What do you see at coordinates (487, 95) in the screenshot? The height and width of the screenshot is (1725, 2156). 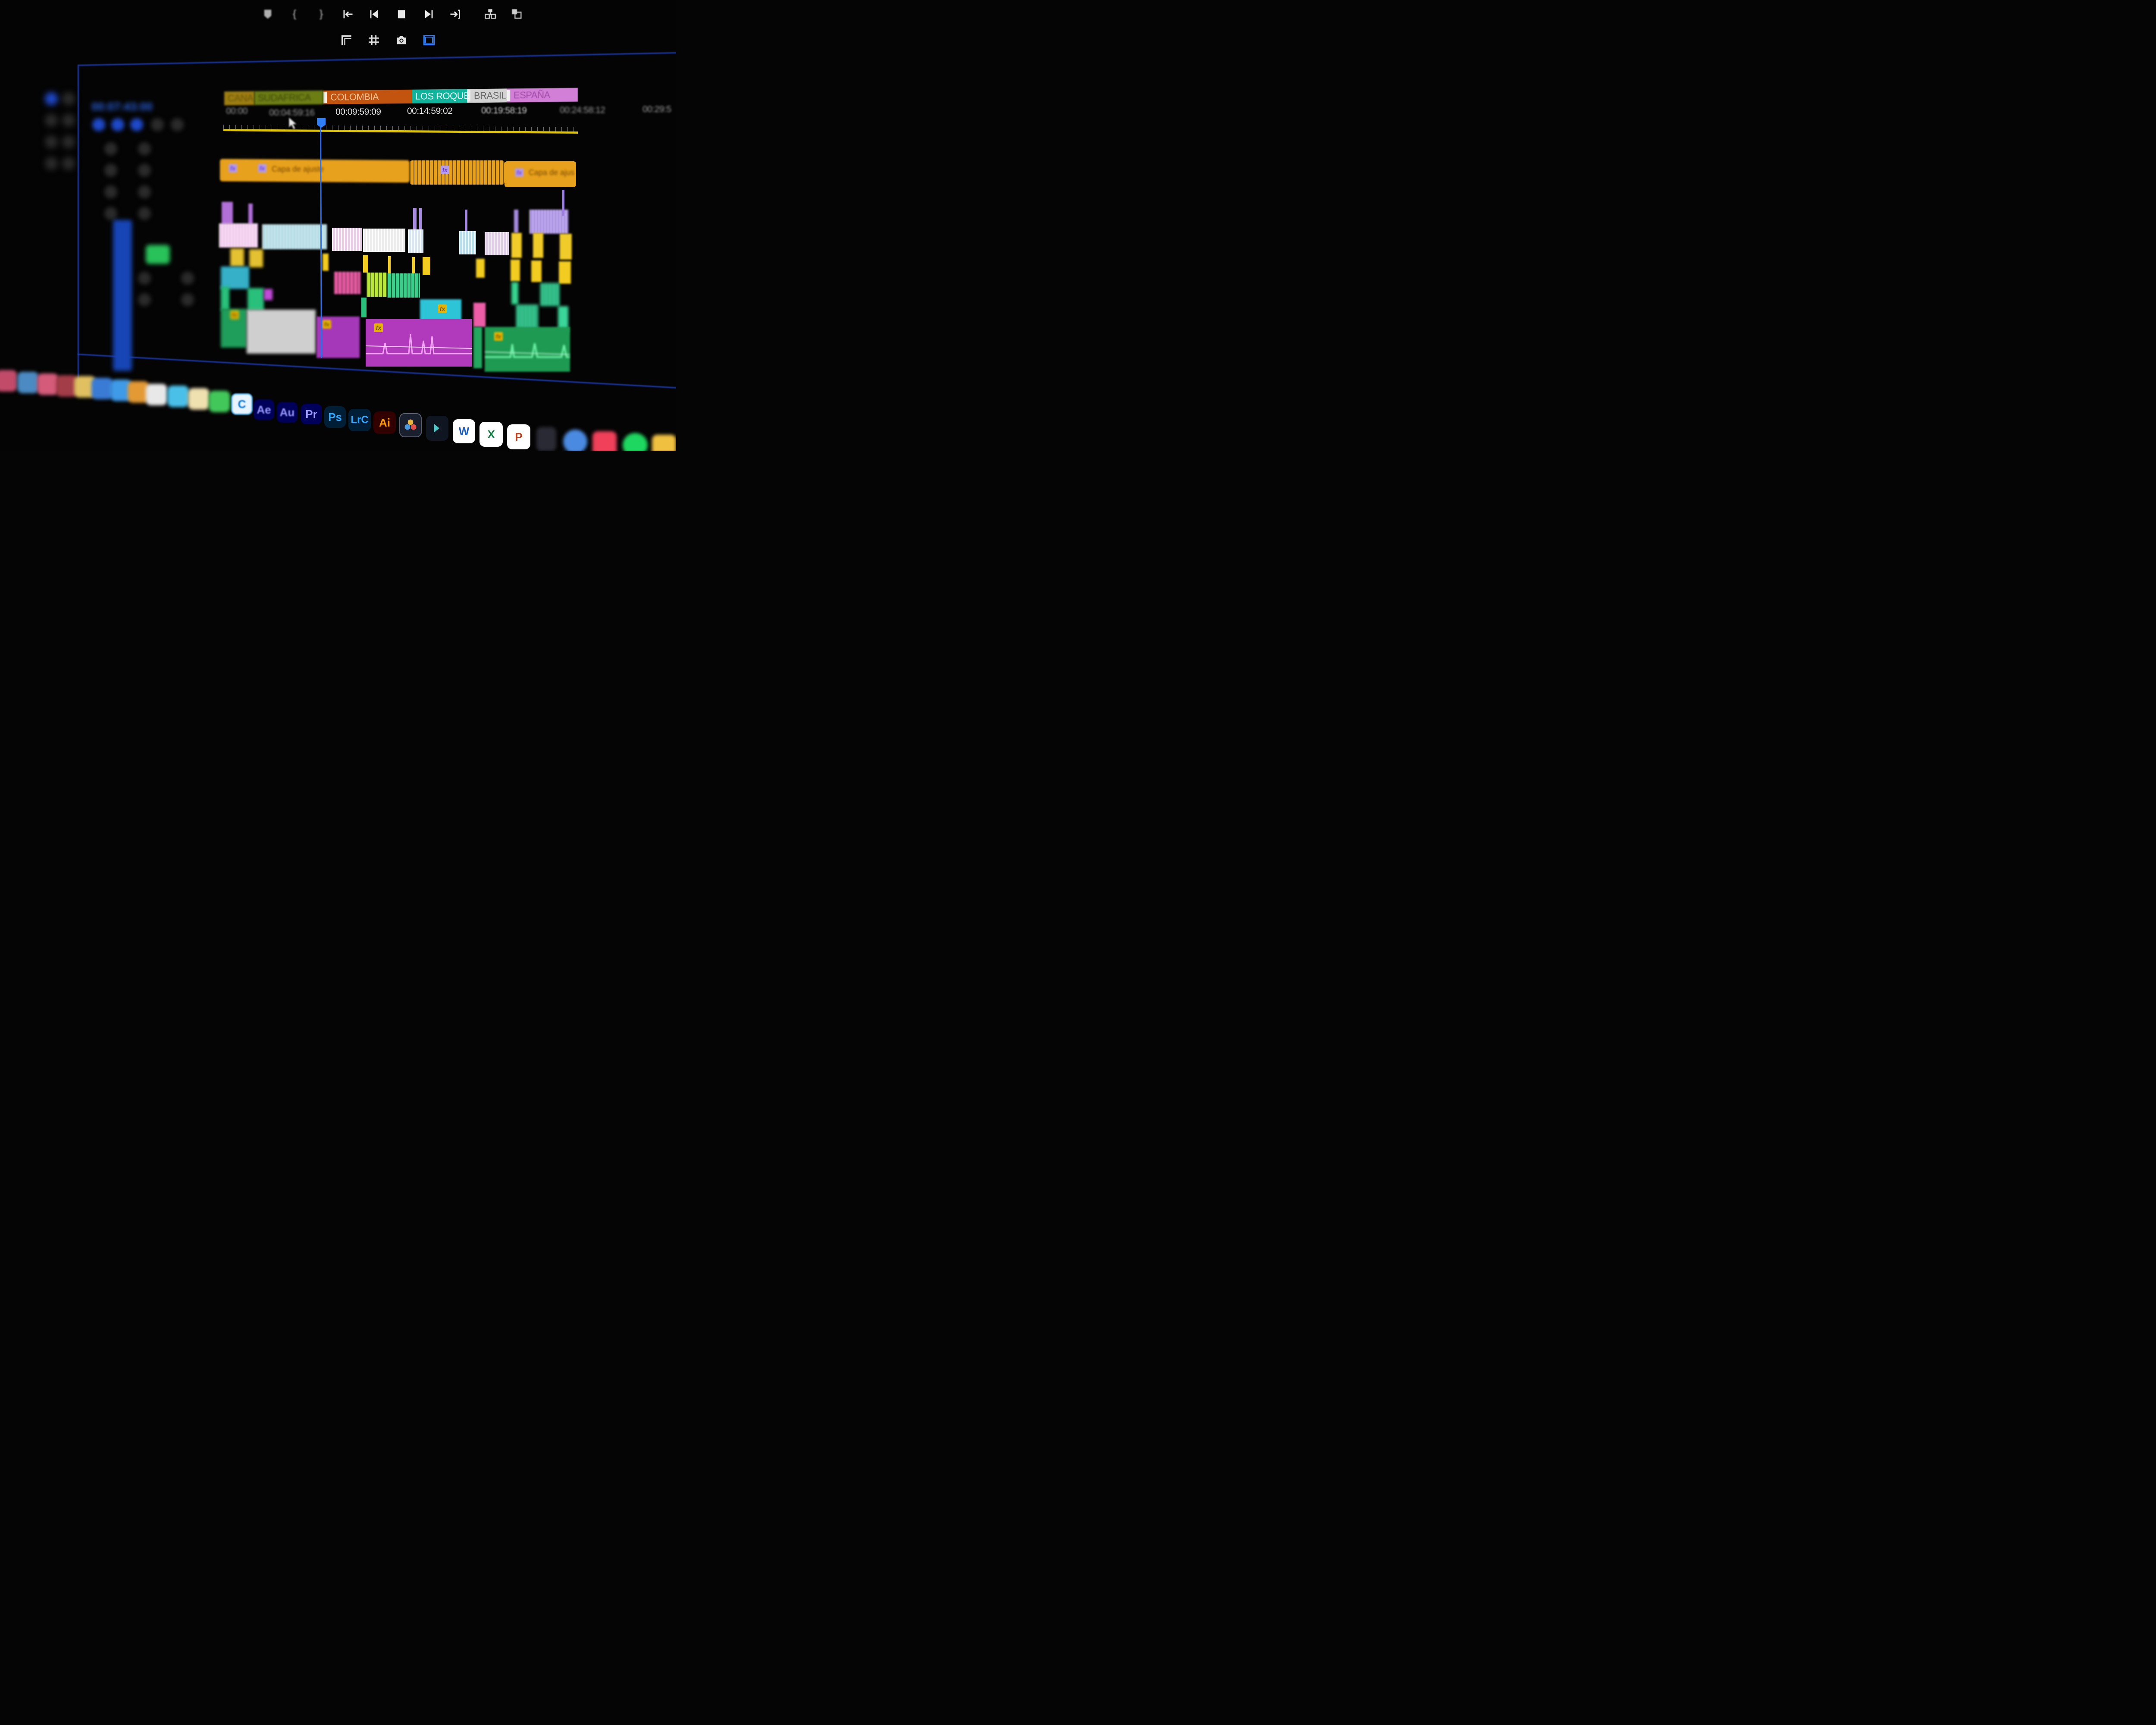 I see `marker-brasil: BRASIL` at bounding box center [487, 95].